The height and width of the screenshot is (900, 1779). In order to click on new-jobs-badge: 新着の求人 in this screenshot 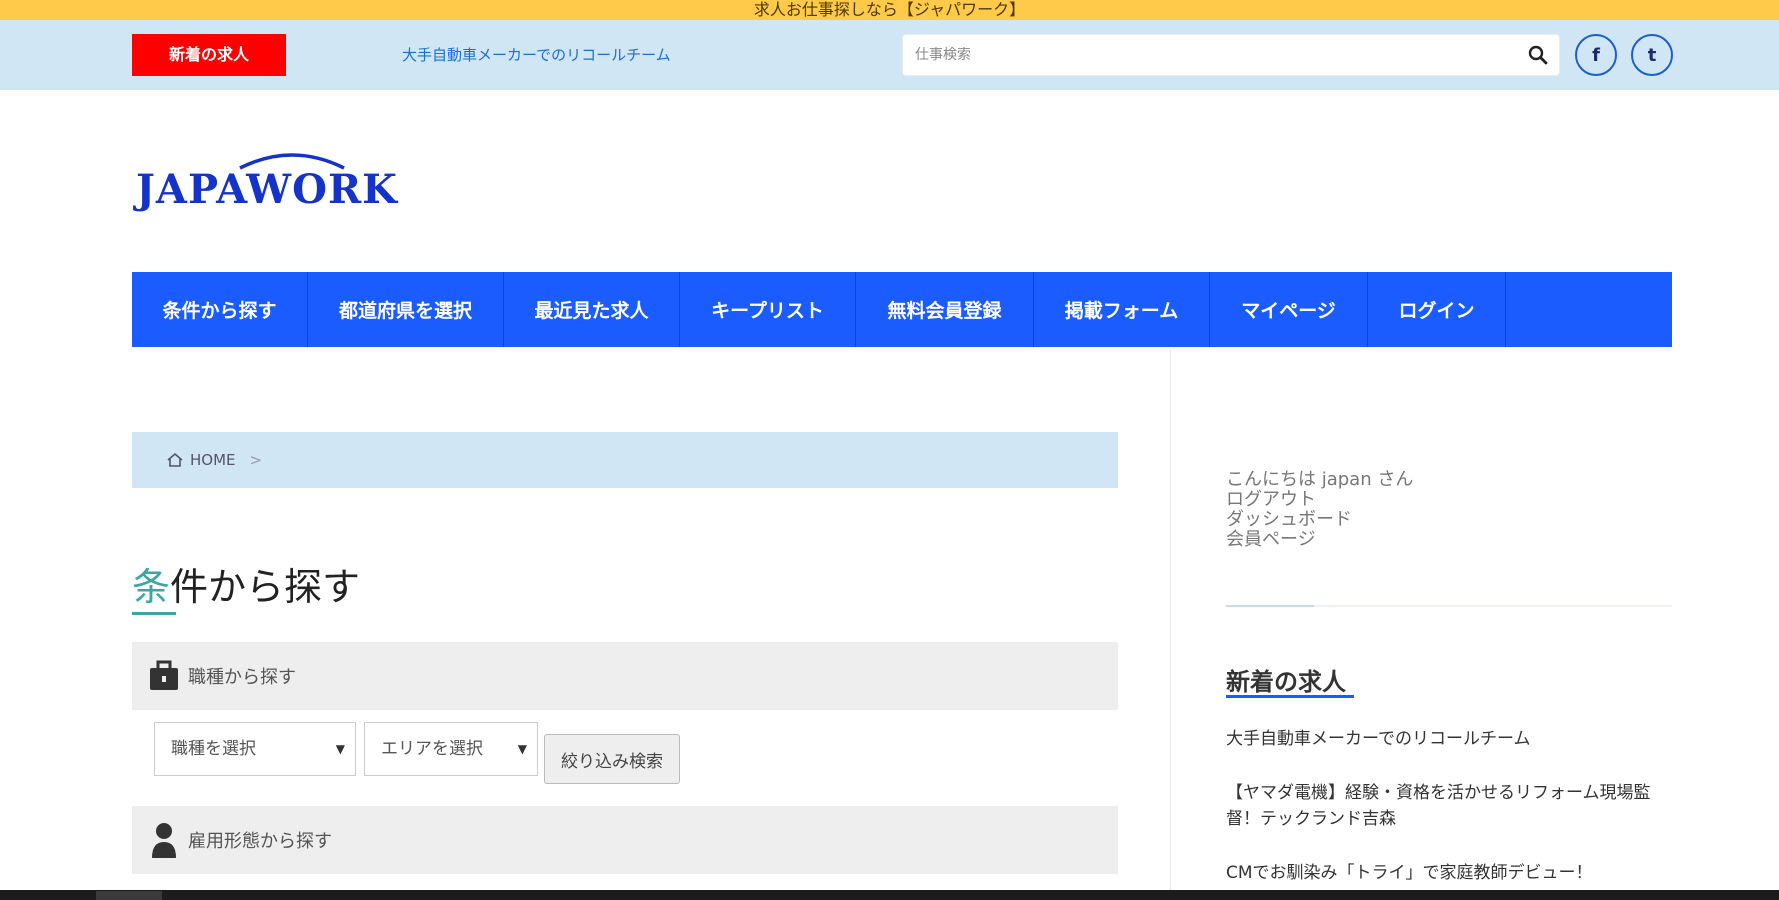, I will do `click(209, 55)`.